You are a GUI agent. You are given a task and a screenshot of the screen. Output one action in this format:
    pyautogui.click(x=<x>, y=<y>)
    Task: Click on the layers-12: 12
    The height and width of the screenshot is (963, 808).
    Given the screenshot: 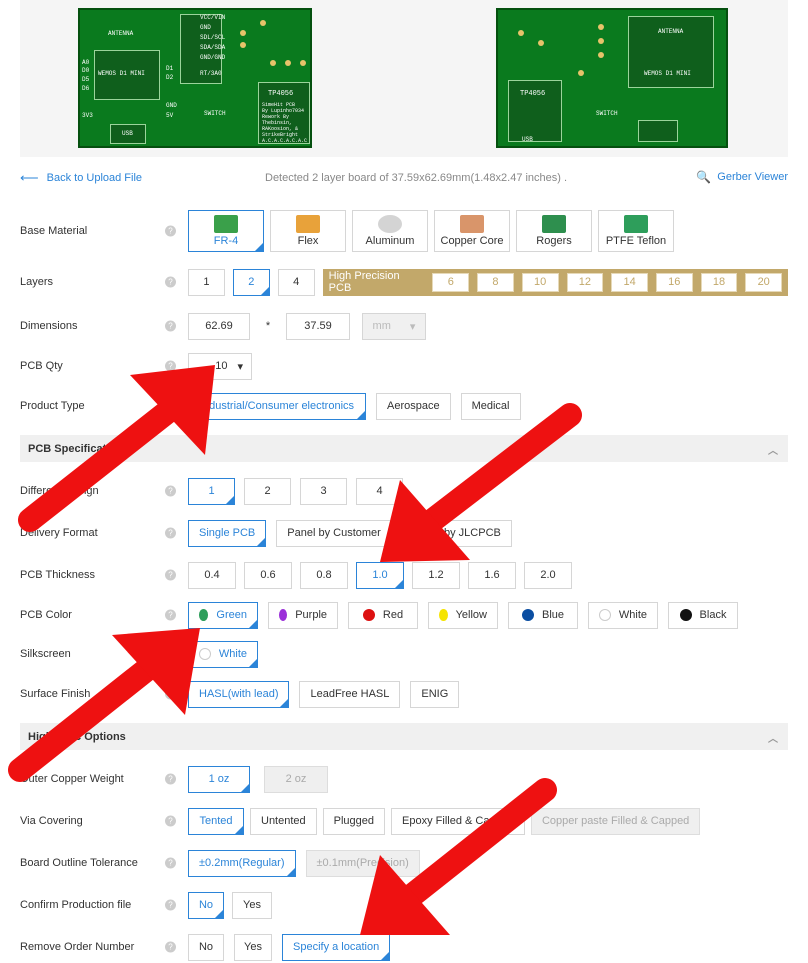 What is the action you would take?
    pyautogui.click(x=585, y=282)
    